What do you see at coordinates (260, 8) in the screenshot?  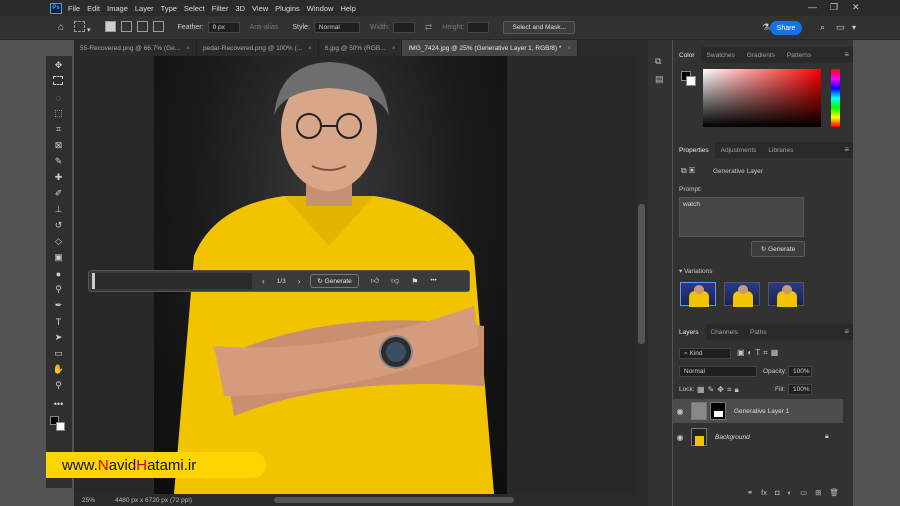 I see `menu-view: View` at bounding box center [260, 8].